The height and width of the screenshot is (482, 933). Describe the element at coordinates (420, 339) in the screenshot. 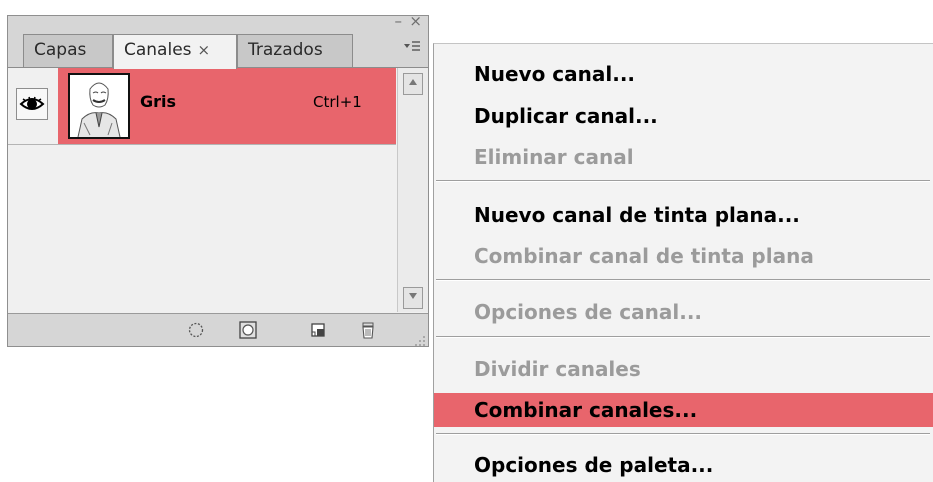

I see `resize-grip-icon` at that location.